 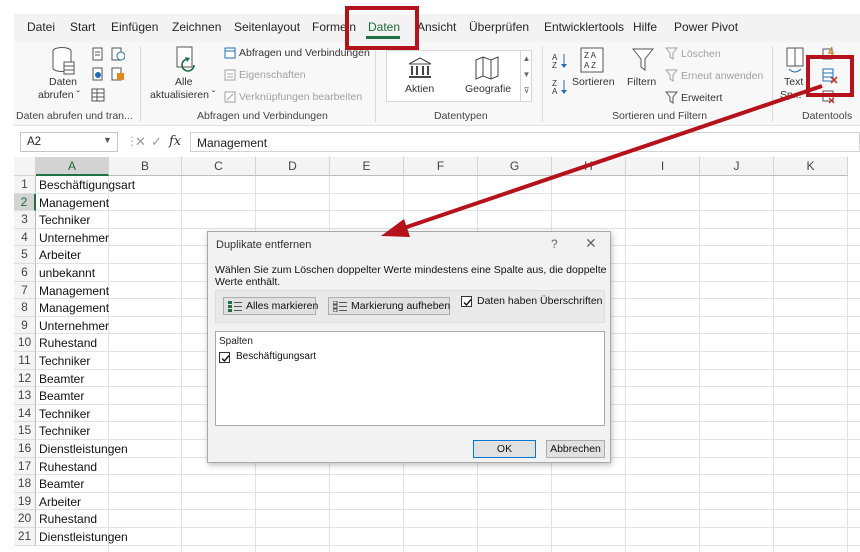 I want to click on arrow-head-icon, so click(x=395, y=228).